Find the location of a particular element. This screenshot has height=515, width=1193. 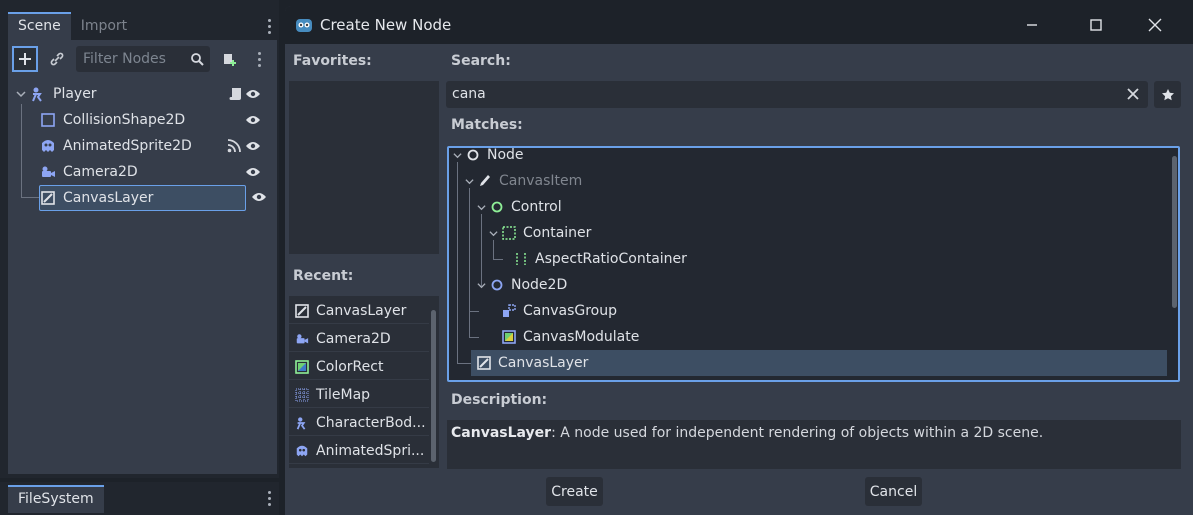

instance-scene-button is located at coordinates (57, 59).